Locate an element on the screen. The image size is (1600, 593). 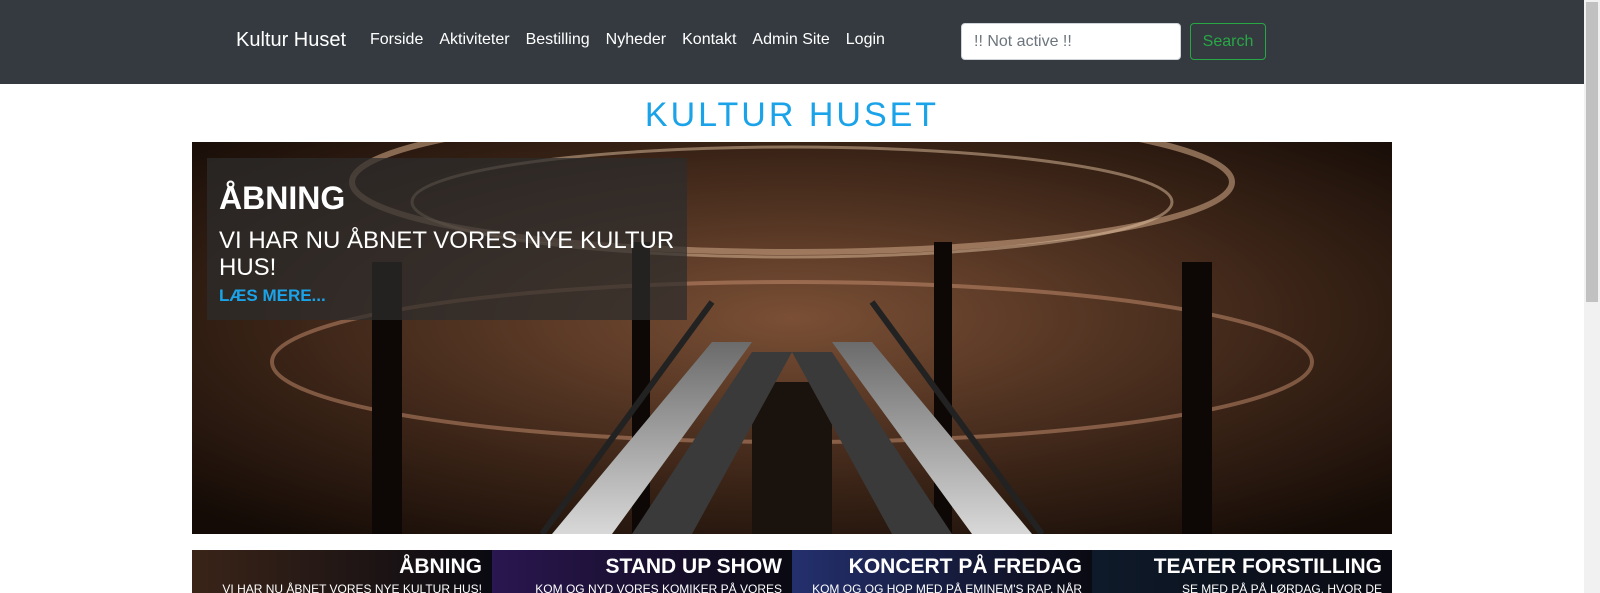
event-card-text: KOM OG NYD VORES KOMIKER PÅ VORES is located at coordinates (658, 587).